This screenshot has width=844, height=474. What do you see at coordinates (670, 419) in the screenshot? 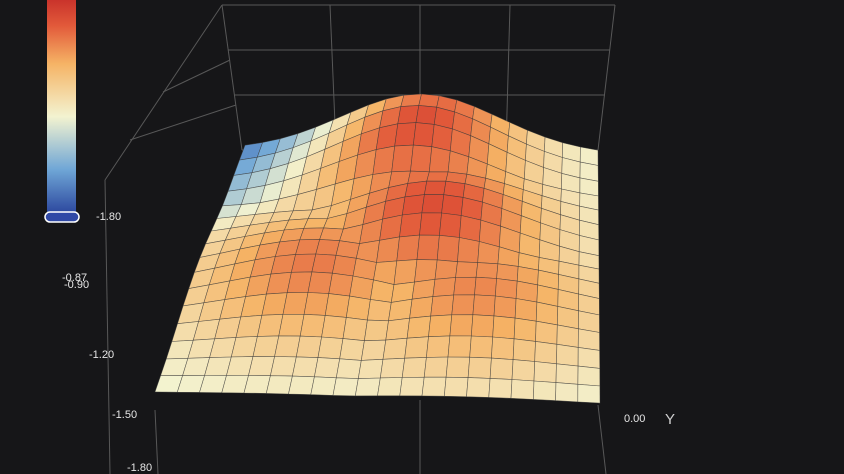
I see `y-axis-title: Y` at bounding box center [670, 419].